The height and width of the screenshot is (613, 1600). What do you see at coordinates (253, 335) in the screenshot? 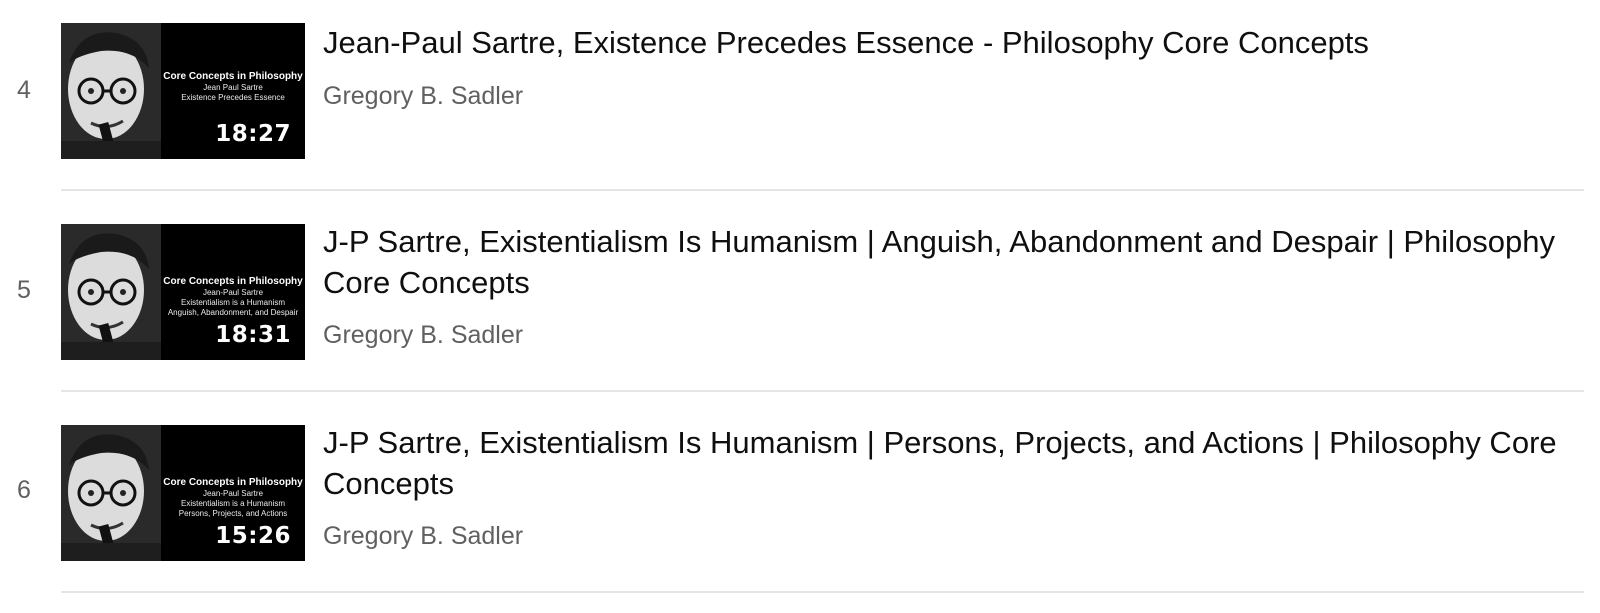
I see `video-duration: 18:31` at bounding box center [253, 335].